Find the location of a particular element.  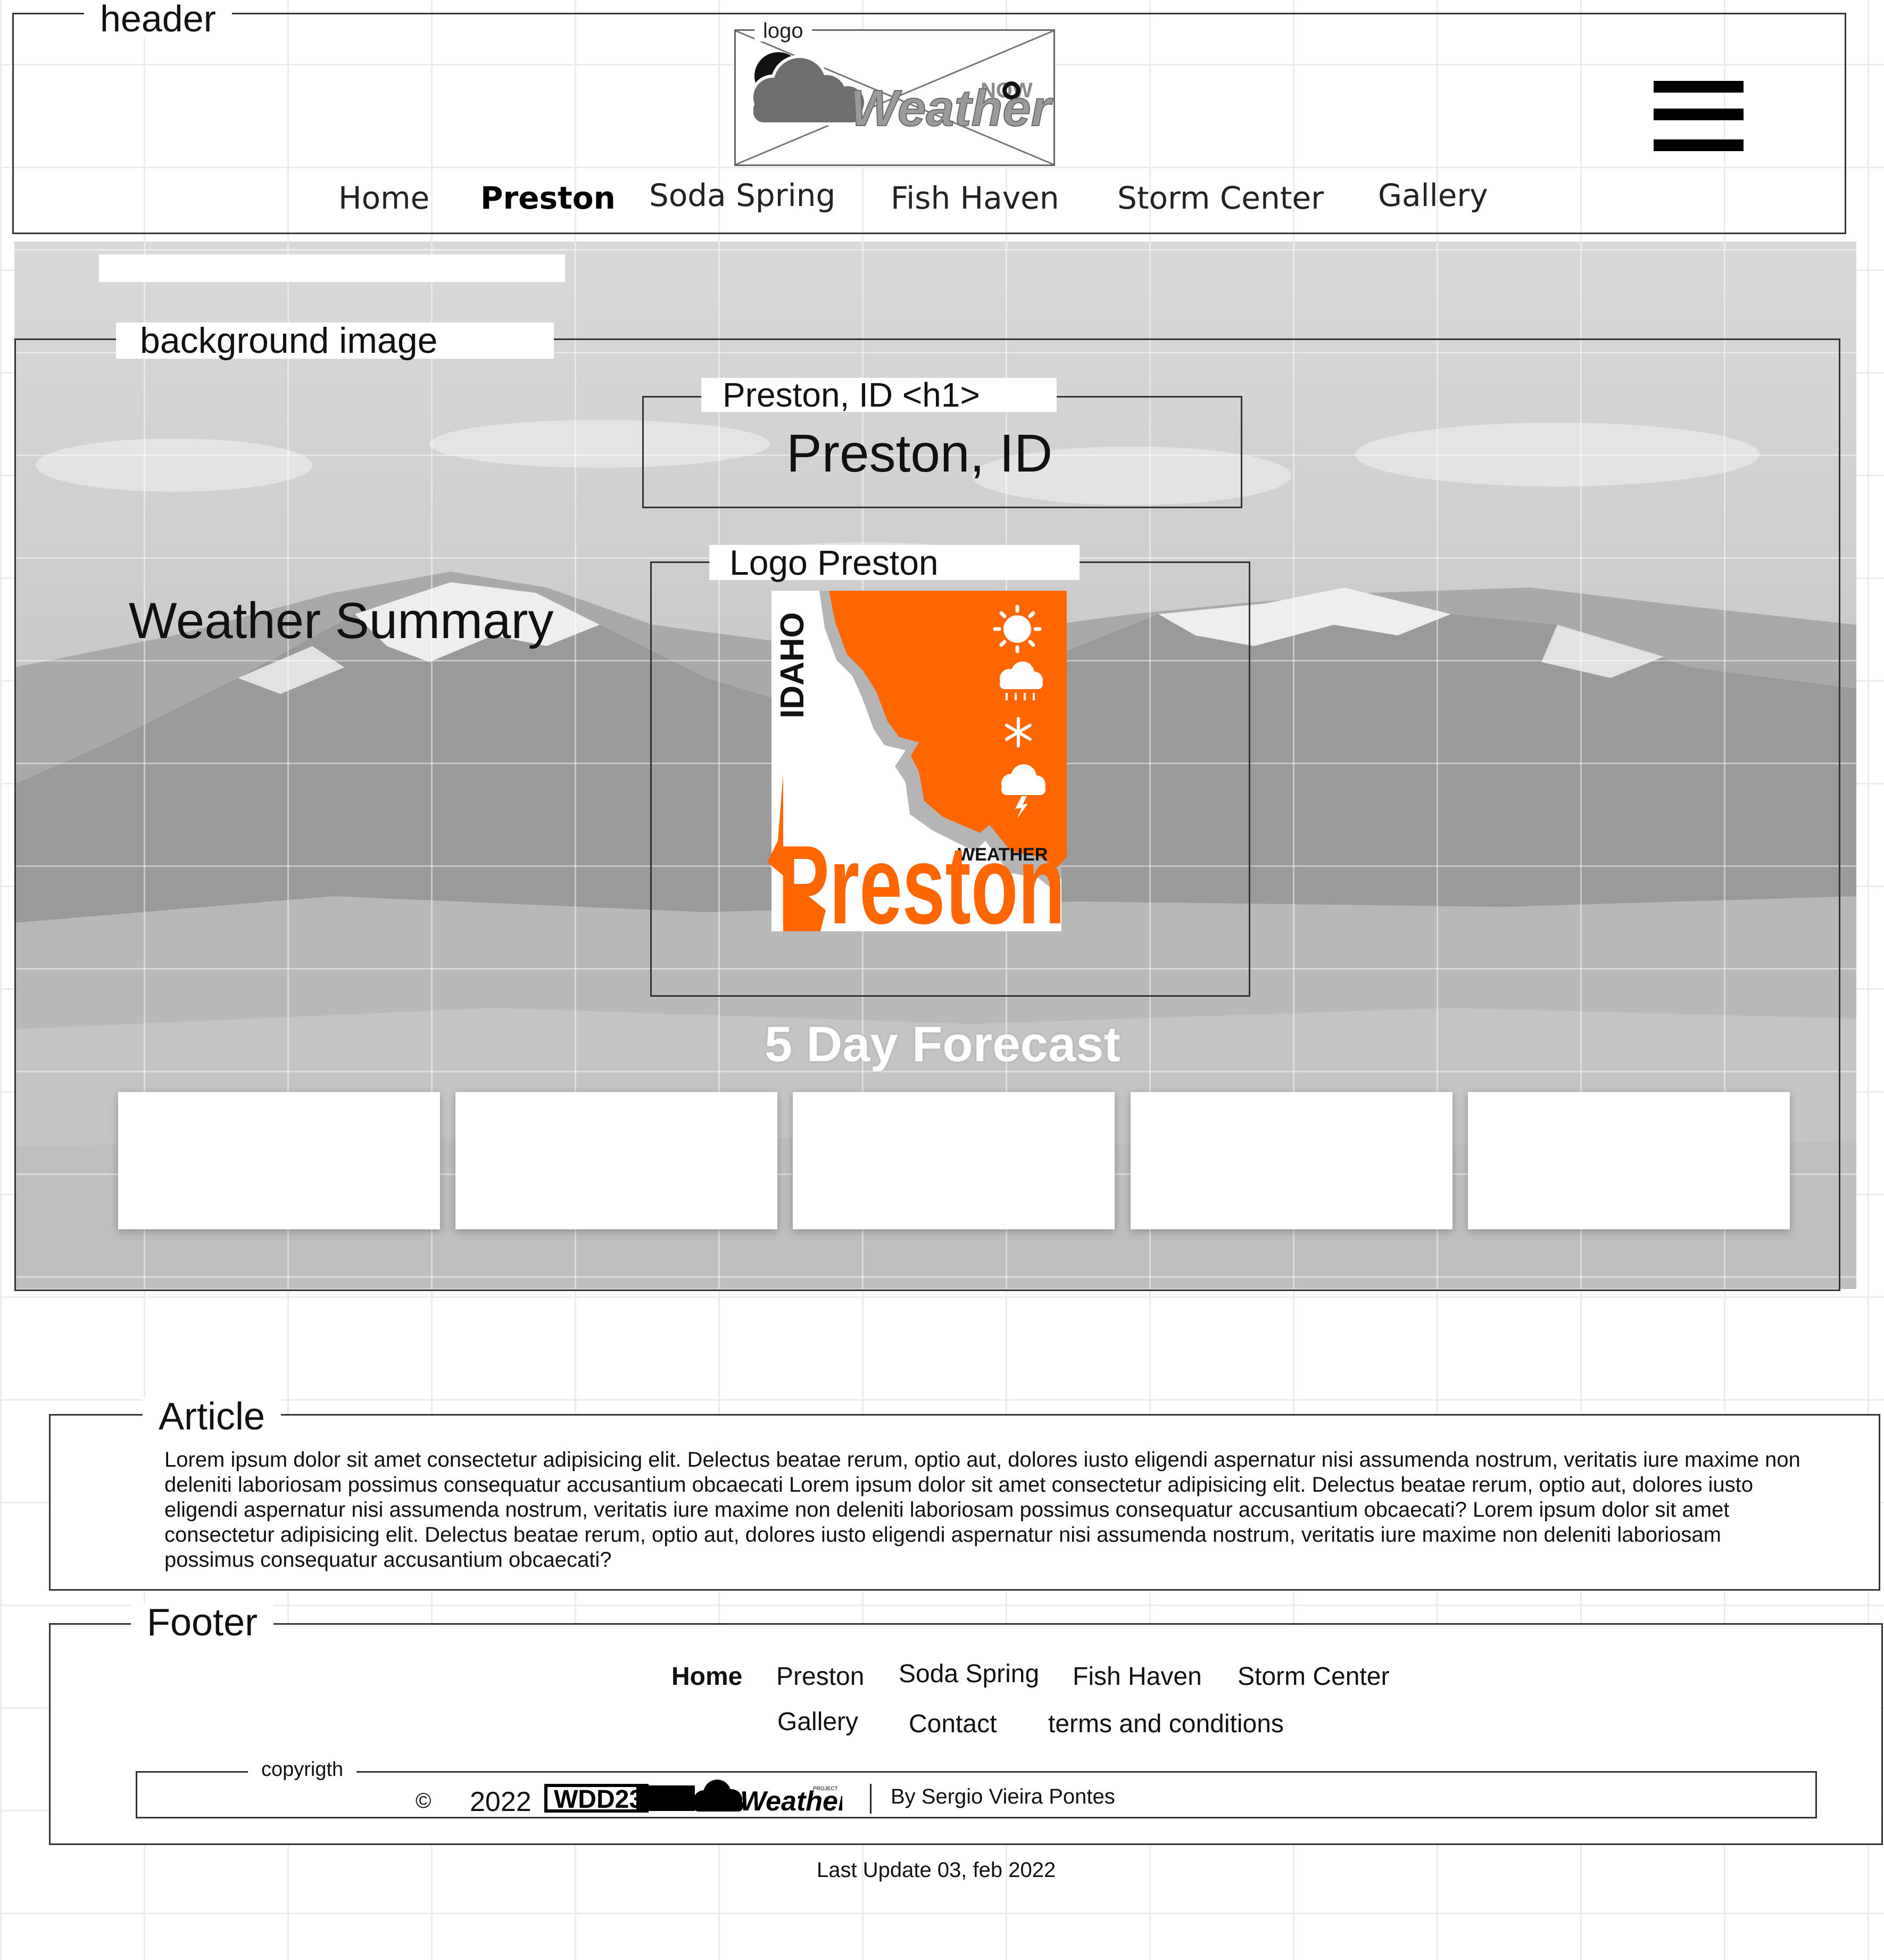

copyright-symbol: © is located at coordinates (423, 1801).